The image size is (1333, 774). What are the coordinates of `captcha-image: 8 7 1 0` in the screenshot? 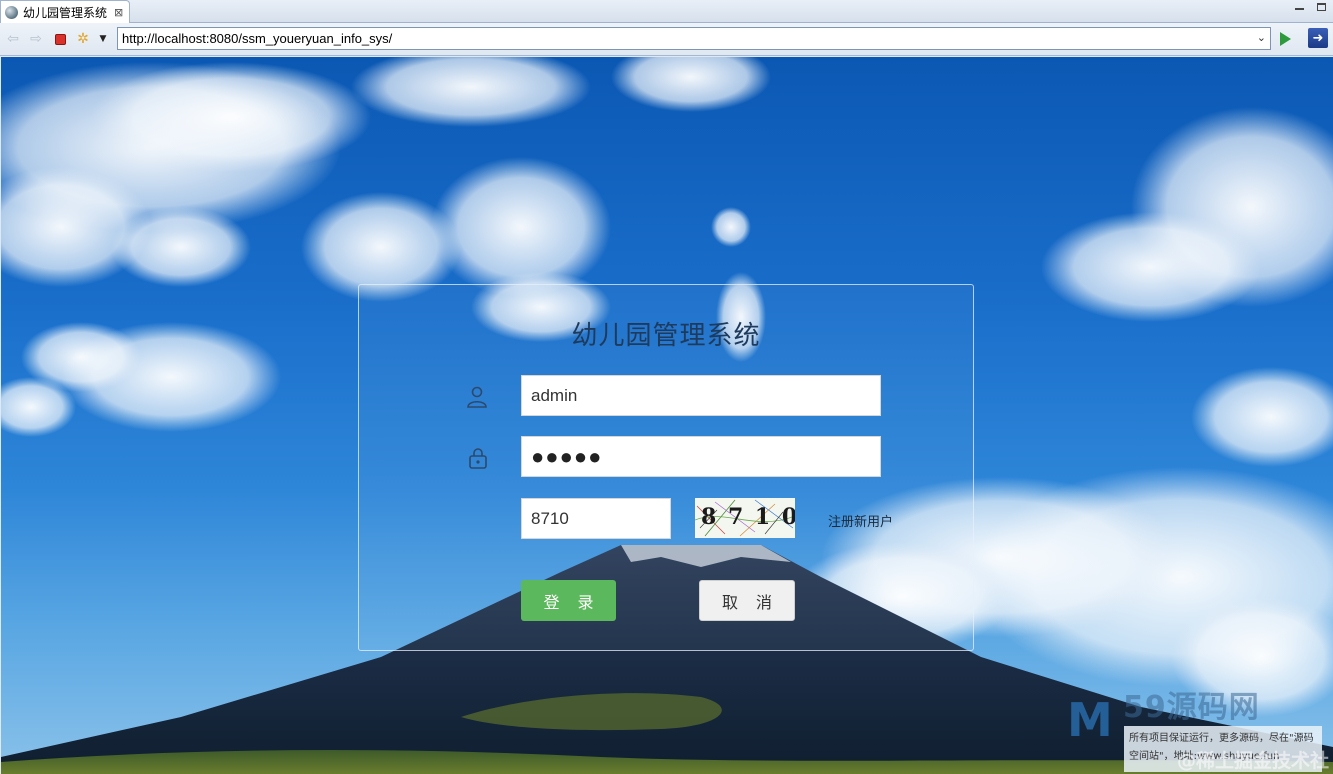 It's located at (745, 518).